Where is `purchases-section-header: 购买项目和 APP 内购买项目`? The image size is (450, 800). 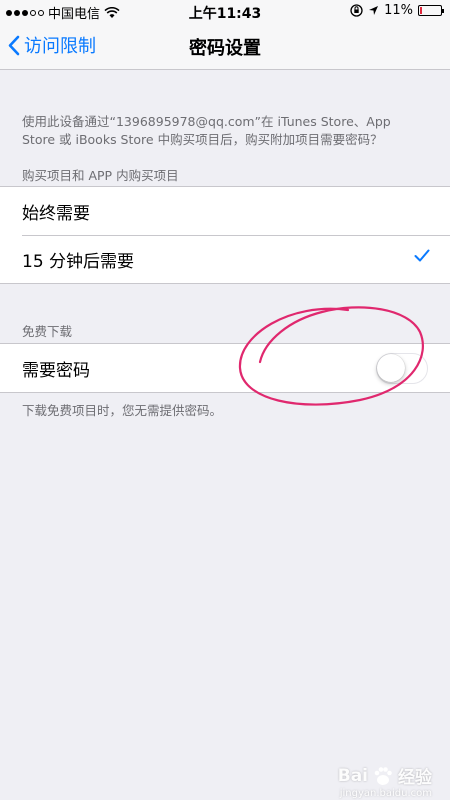
purchases-section-header: 购买项目和 APP 内购买项目 is located at coordinates (100, 175).